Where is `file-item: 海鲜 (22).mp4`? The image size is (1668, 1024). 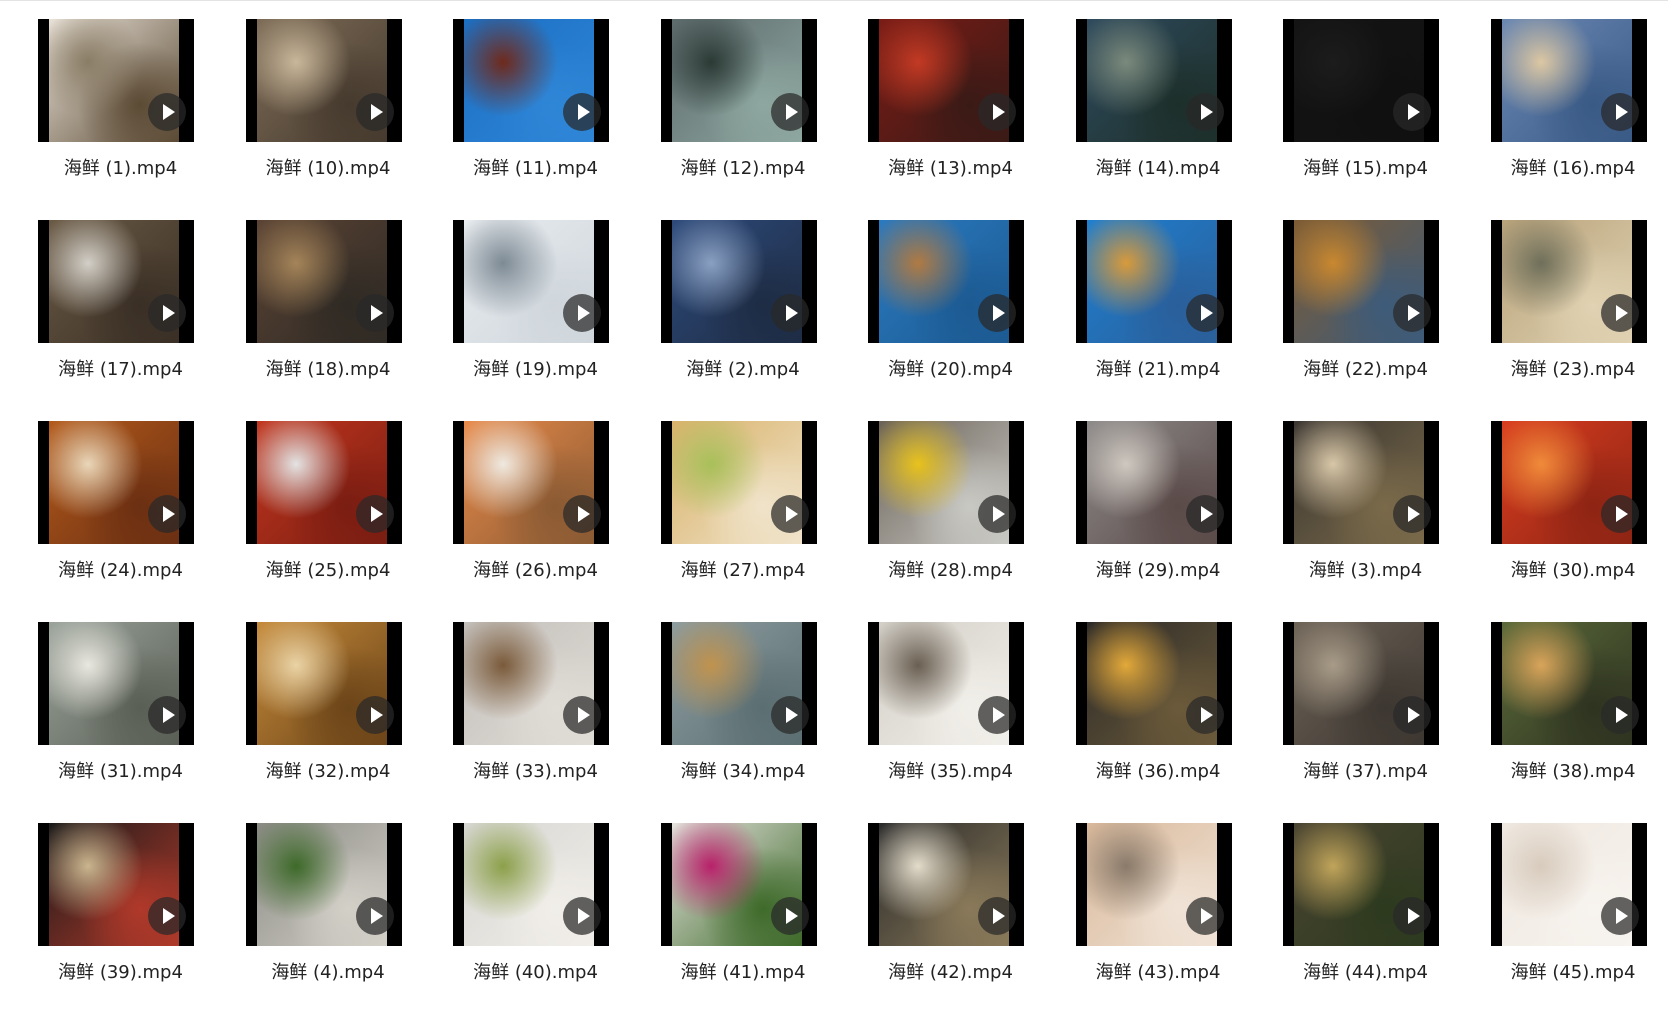
file-item: 海鲜 (22).mp4 is located at coordinates (1357, 320).